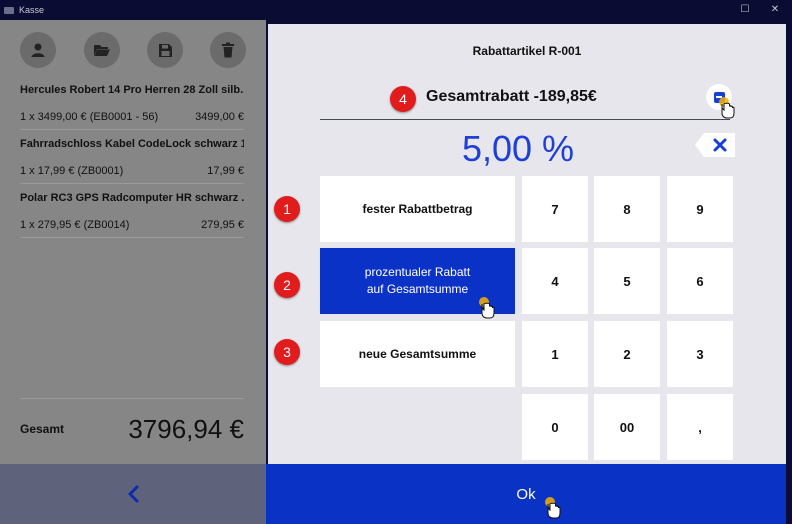 The image size is (792, 524). I want to click on item-detail: 1 x 3499,00 € (EB0001 - 56) 3499,00 €, so click(132, 117).